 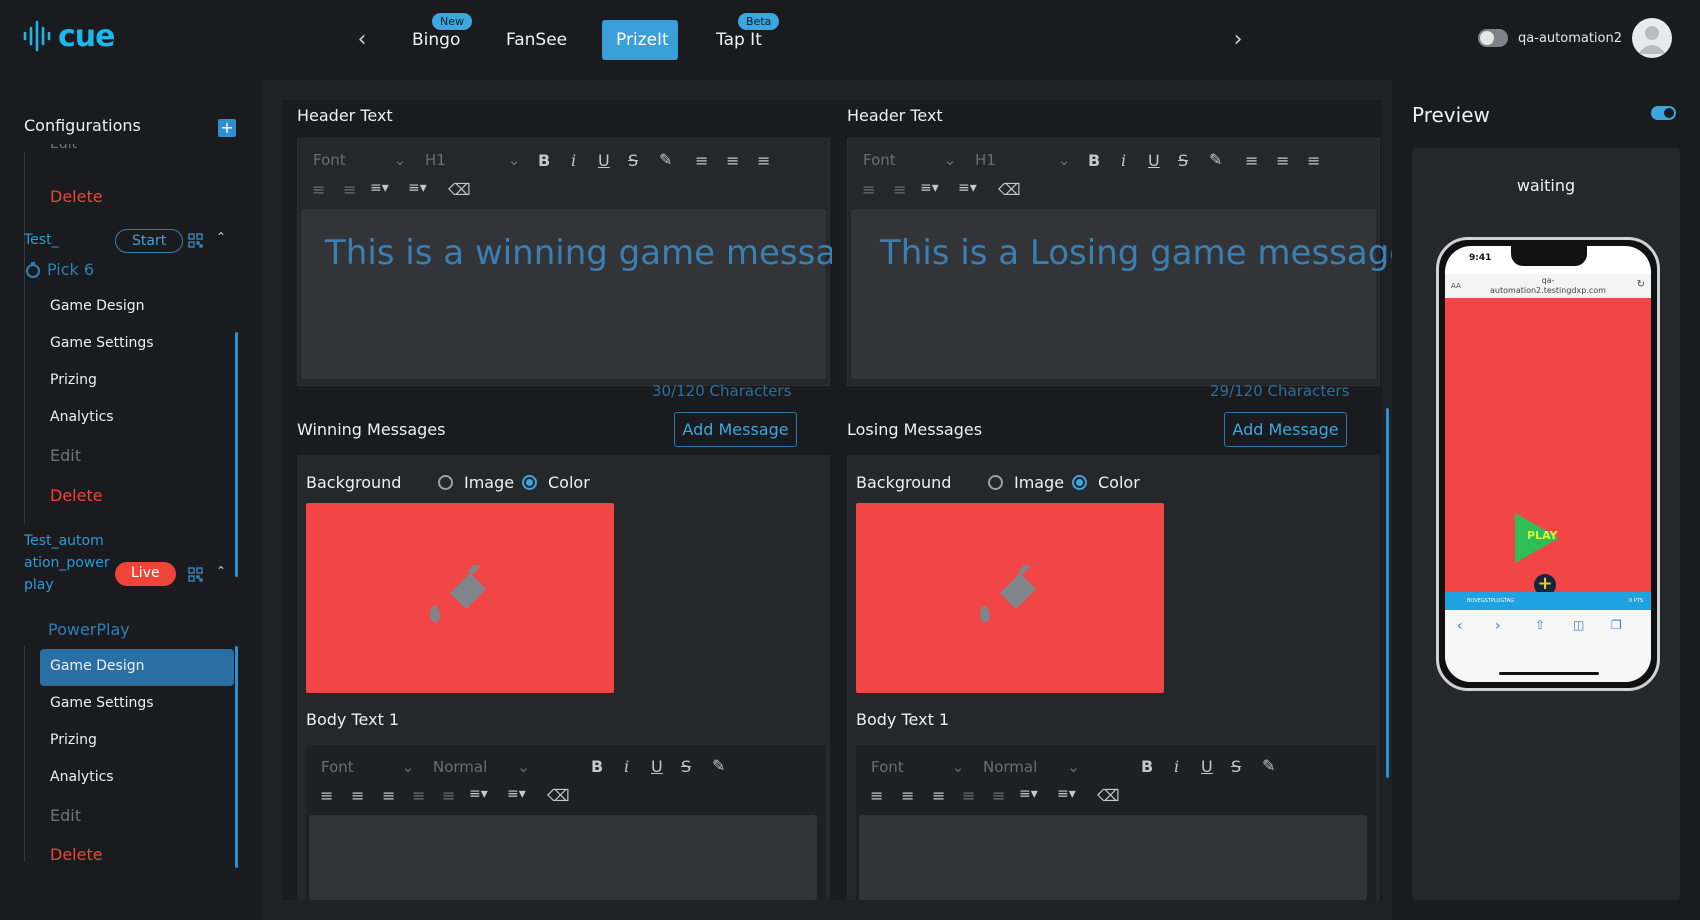 What do you see at coordinates (97, 666) in the screenshot?
I see `sidebar-item-game-design-active: Game Design` at bounding box center [97, 666].